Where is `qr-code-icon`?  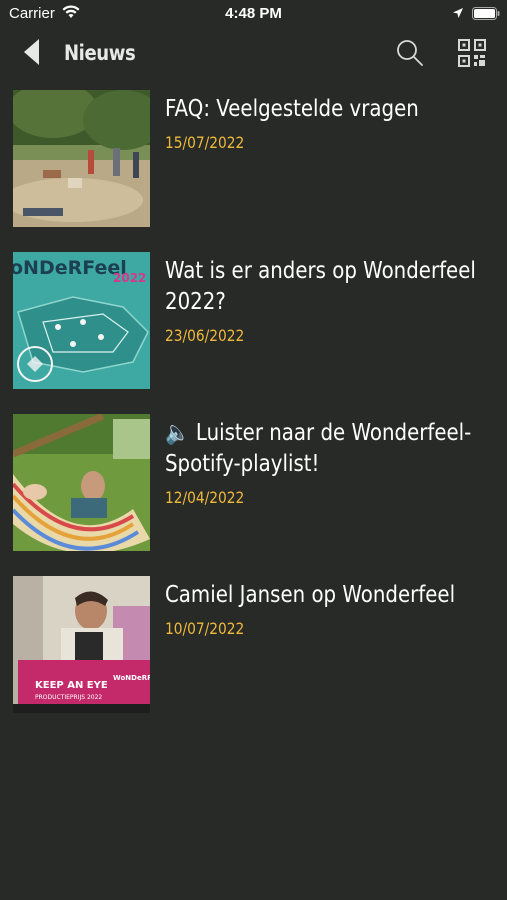 qr-code-icon is located at coordinates (472, 53).